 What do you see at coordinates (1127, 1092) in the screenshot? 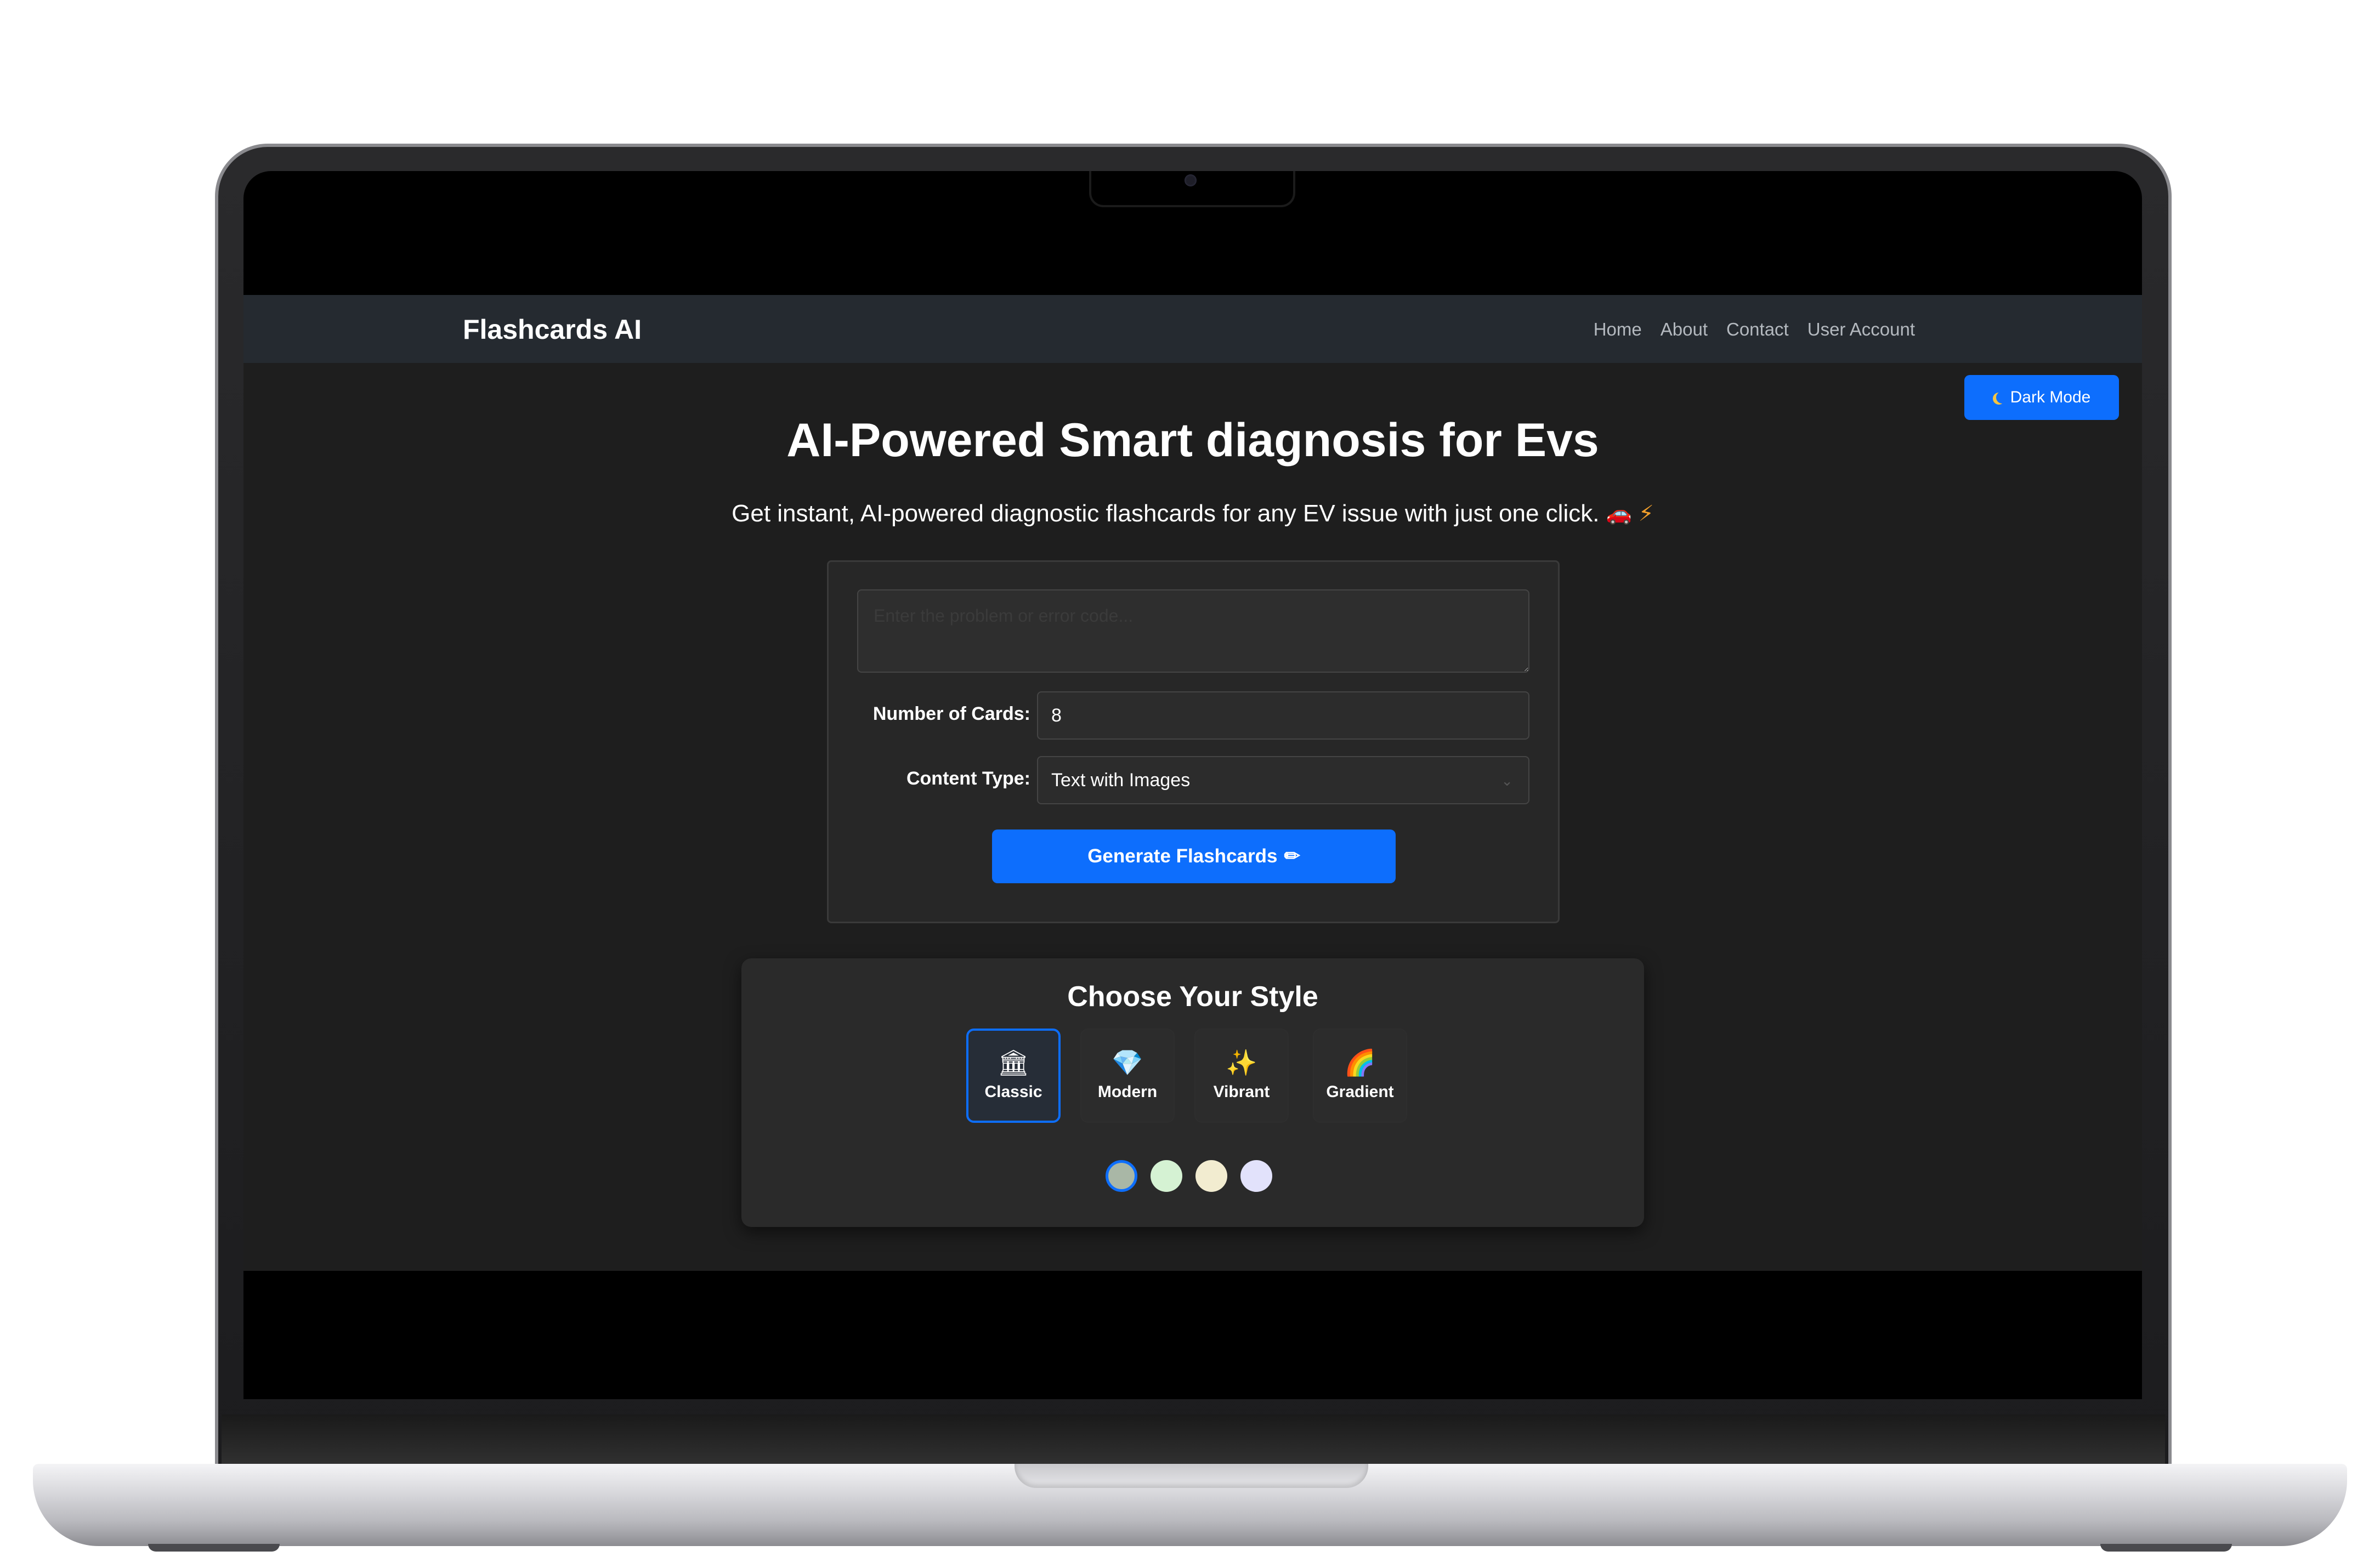
I see `style-option-label: Modern` at bounding box center [1127, 1092].